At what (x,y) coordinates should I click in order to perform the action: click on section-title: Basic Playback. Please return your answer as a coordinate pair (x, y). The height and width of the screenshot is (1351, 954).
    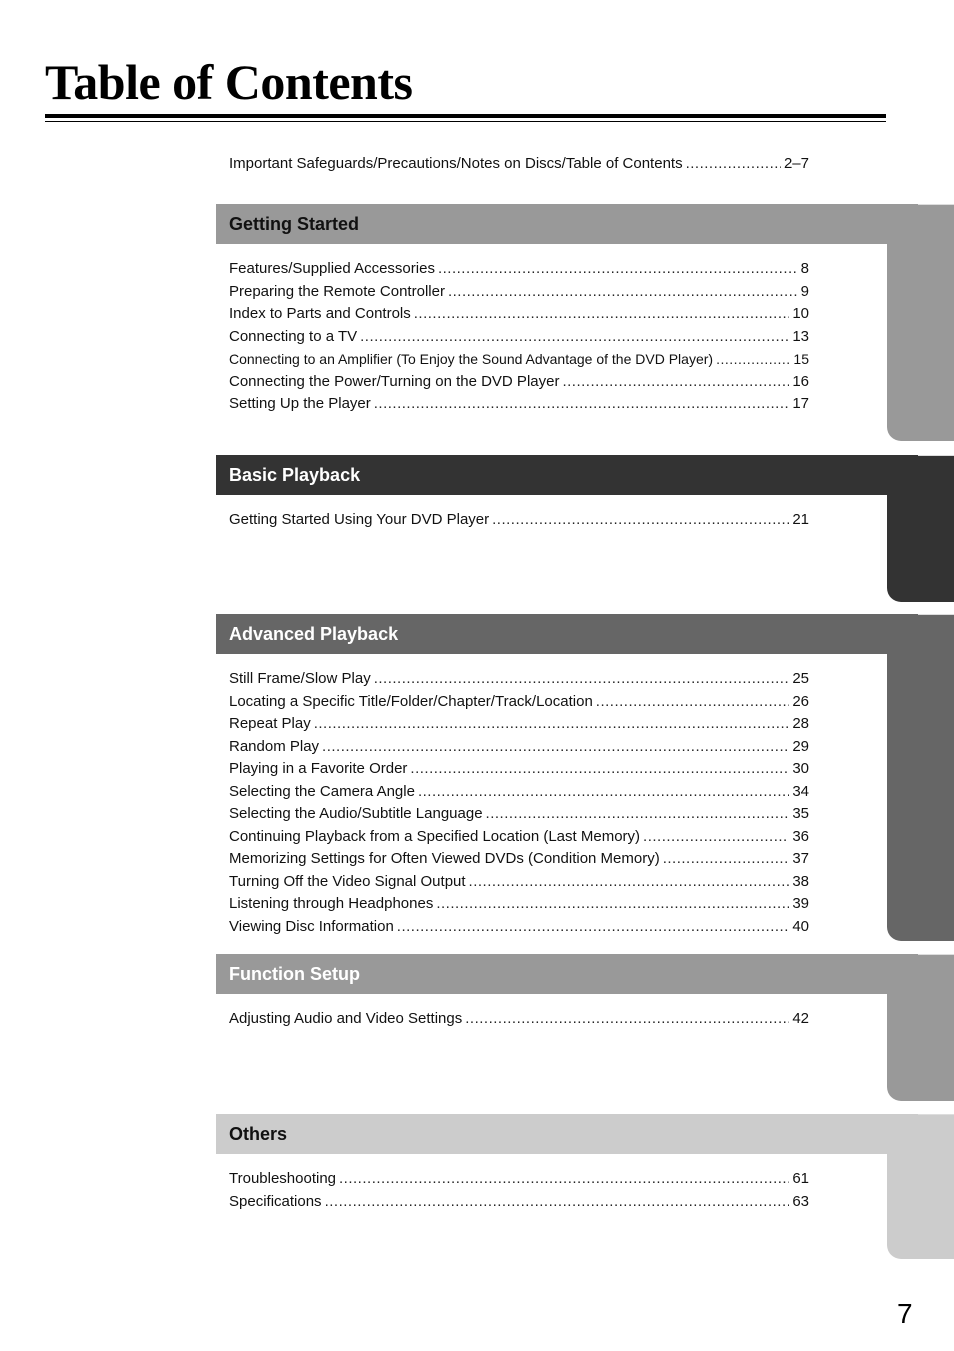
    Looking at the image, I should click on (295, 475).